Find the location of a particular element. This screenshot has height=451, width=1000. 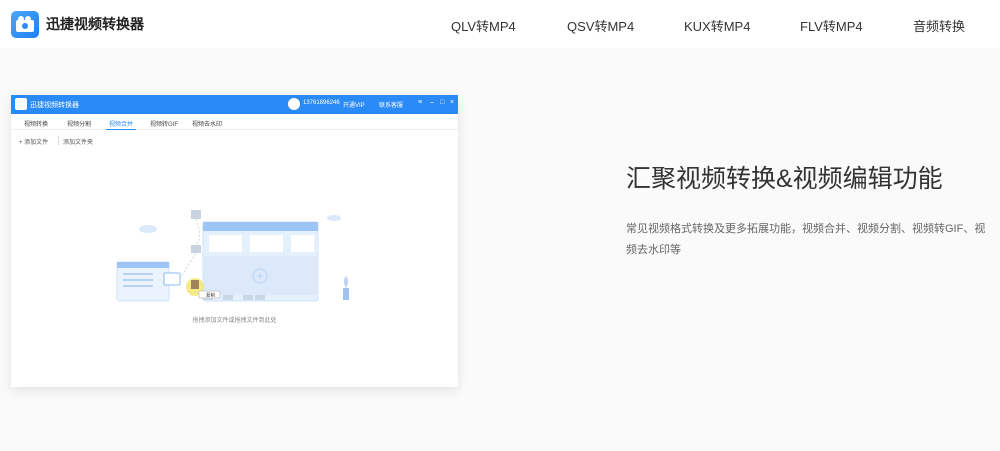

big-window-header is located at coordinates (260, 226).